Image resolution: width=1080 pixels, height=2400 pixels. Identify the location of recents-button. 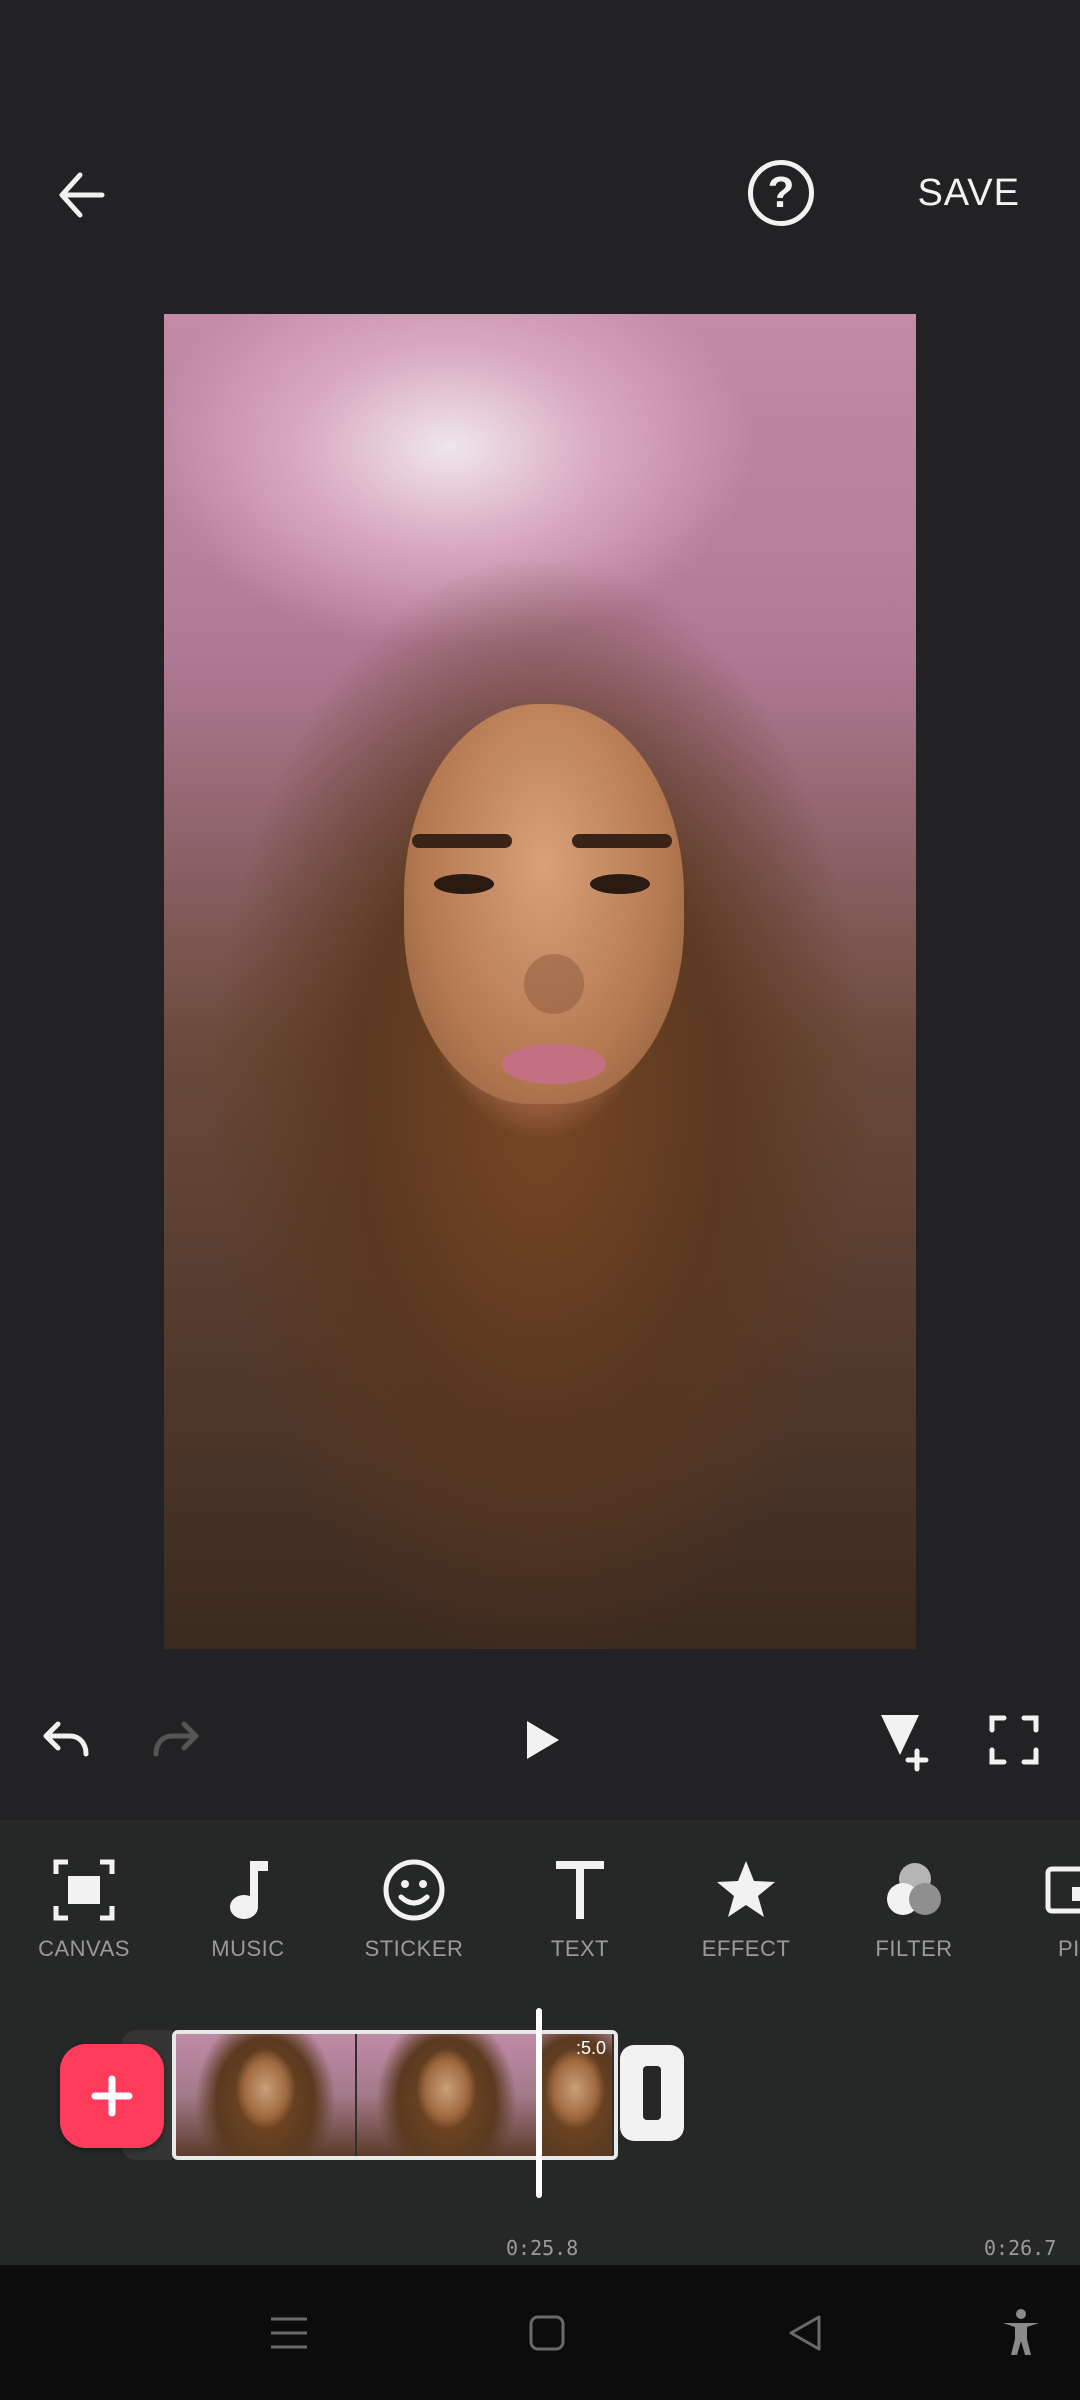
(289, 2333).